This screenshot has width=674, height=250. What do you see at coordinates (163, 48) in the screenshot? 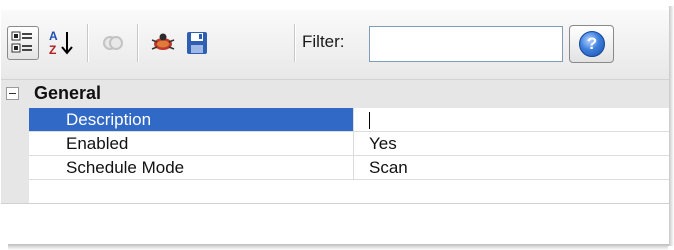
I see `bug-icon` at bounding box center [163, 48].